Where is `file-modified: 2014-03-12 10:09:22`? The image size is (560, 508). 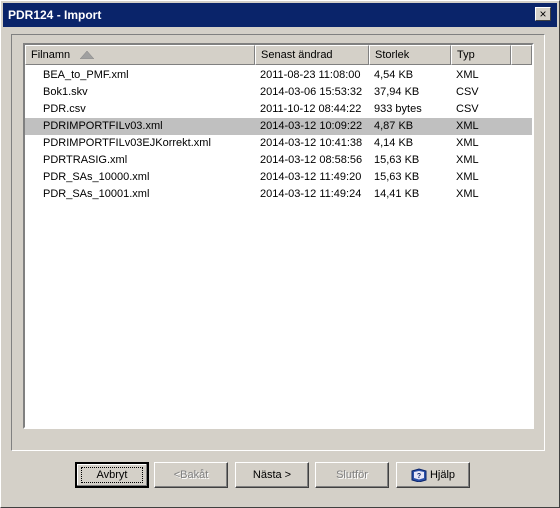
file-modified: 2014-03-12 10:09:22 is located at coordinates (311, 126).